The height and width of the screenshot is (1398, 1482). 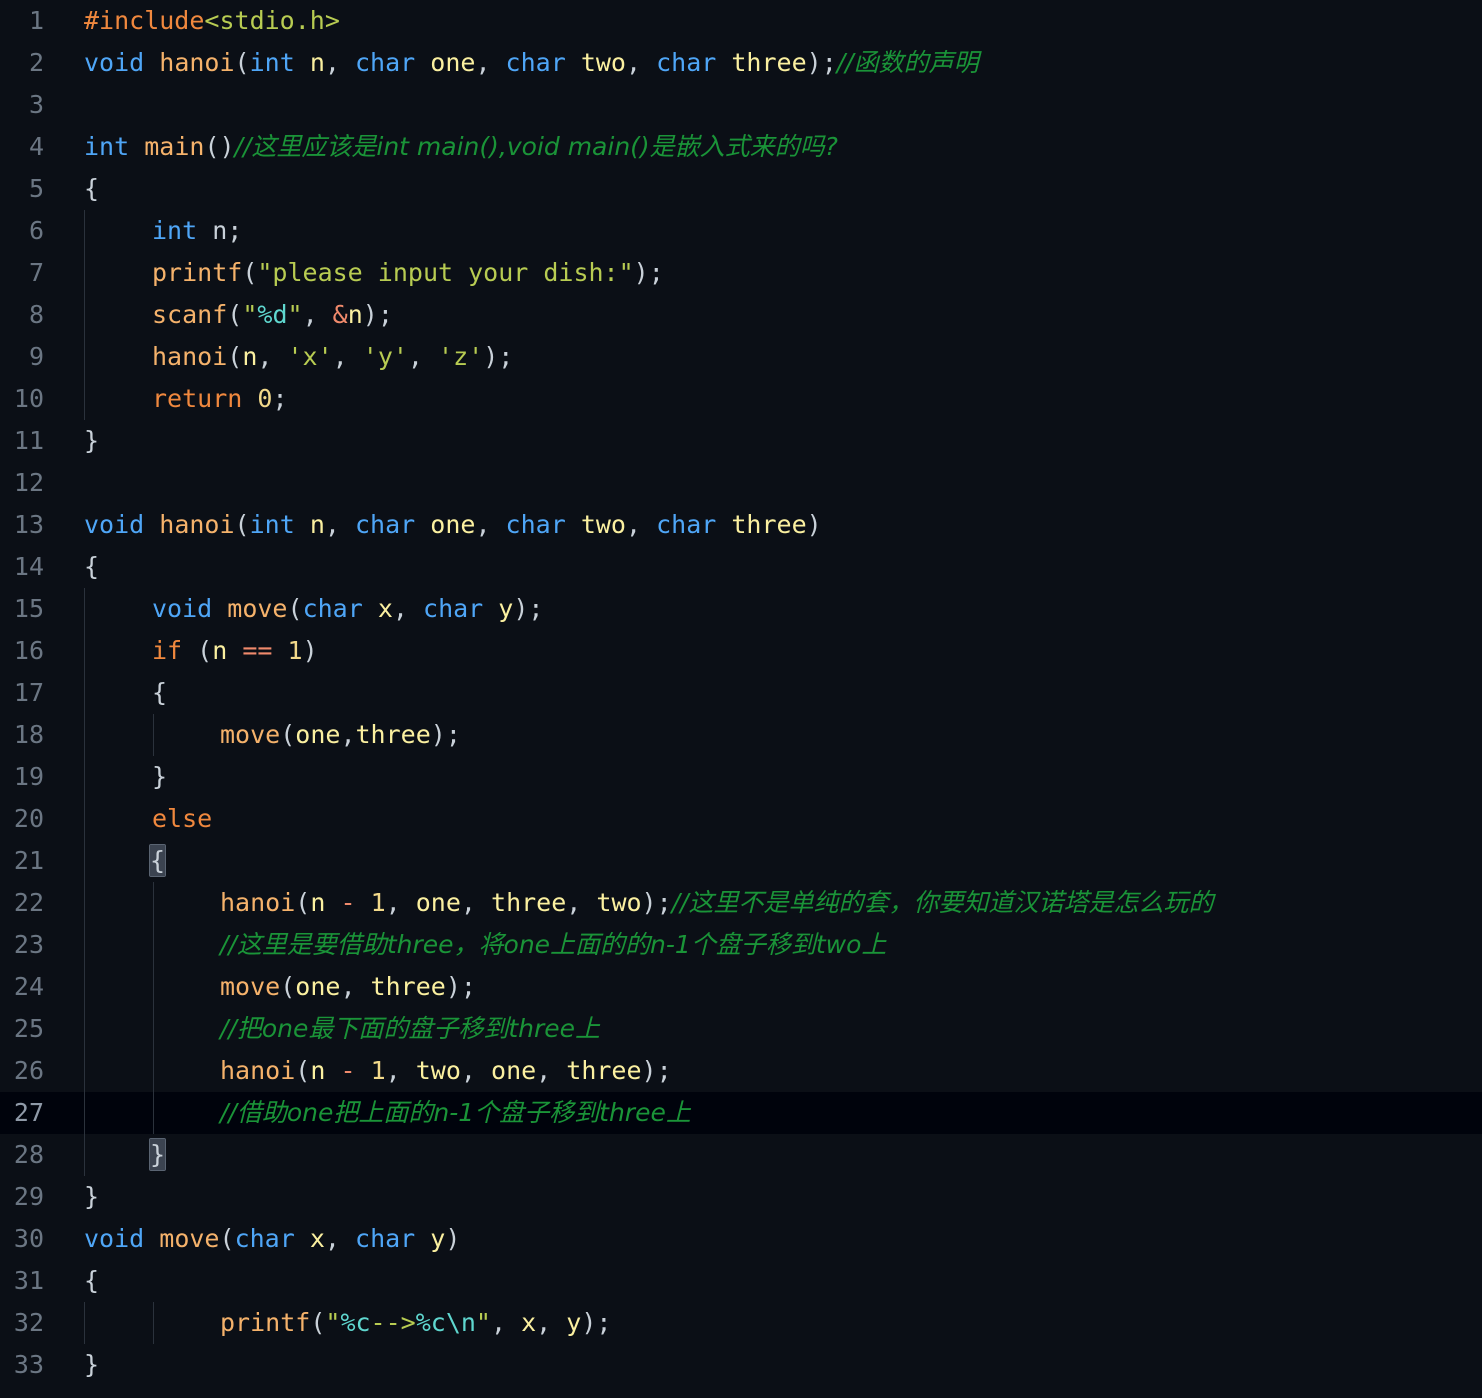 What do you see at coordinates (772, 945) in the screenshot?
I see `line-content: //这里是要借助three，将one上面的的n-1个盘子移到two上` at bounding box center [772, 945].